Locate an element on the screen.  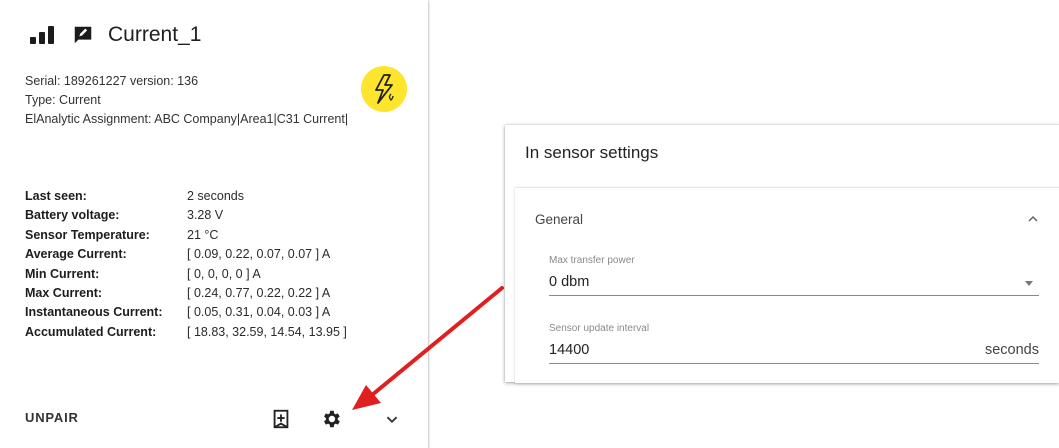
serial-line: Serial: 189261227 version: 136 is located at coordinates (112, 81).